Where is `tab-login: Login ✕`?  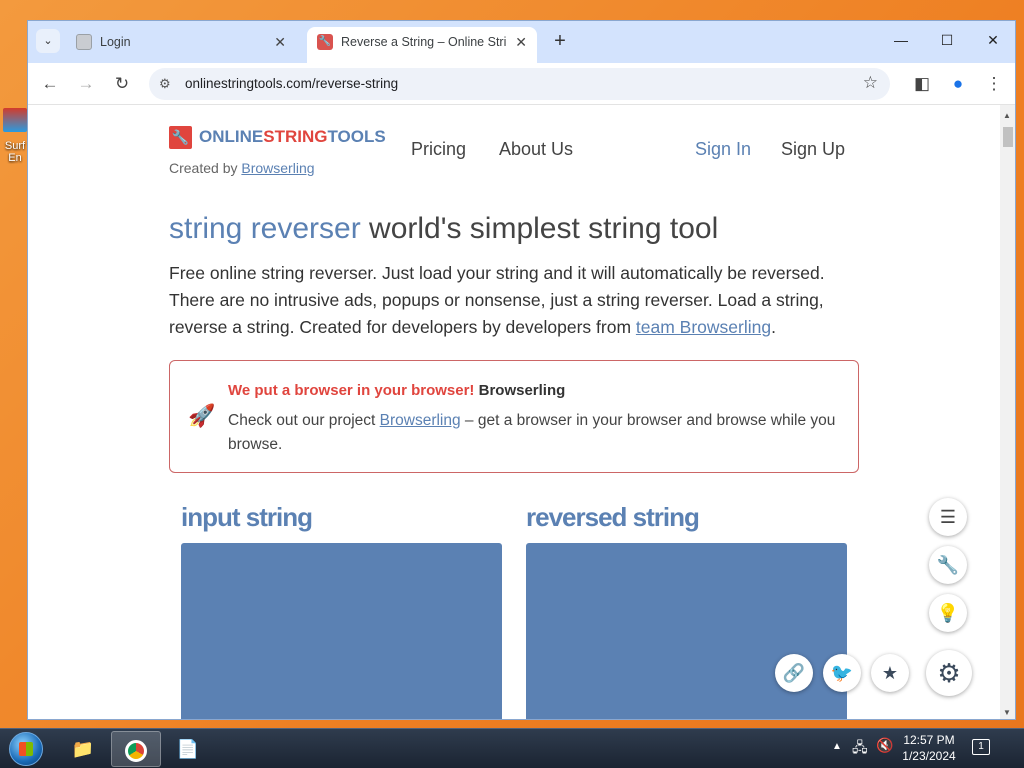
tab-login: Login ✕ is located at coordinates (181, 45).